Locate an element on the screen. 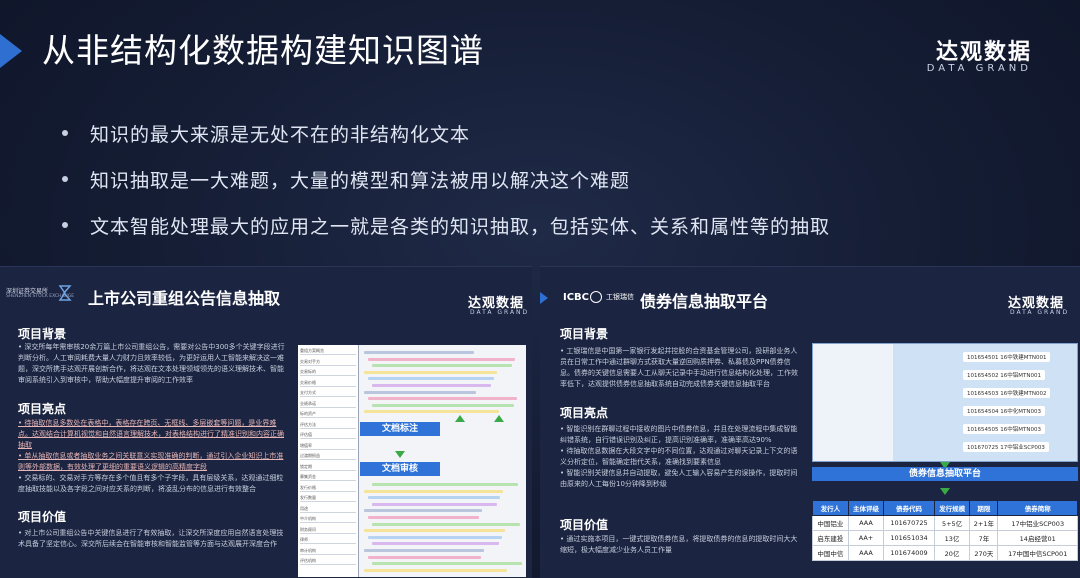 This screenshot has width=1080, height=578. field-cell: 支付方式 is located at coordinates (328, 393).